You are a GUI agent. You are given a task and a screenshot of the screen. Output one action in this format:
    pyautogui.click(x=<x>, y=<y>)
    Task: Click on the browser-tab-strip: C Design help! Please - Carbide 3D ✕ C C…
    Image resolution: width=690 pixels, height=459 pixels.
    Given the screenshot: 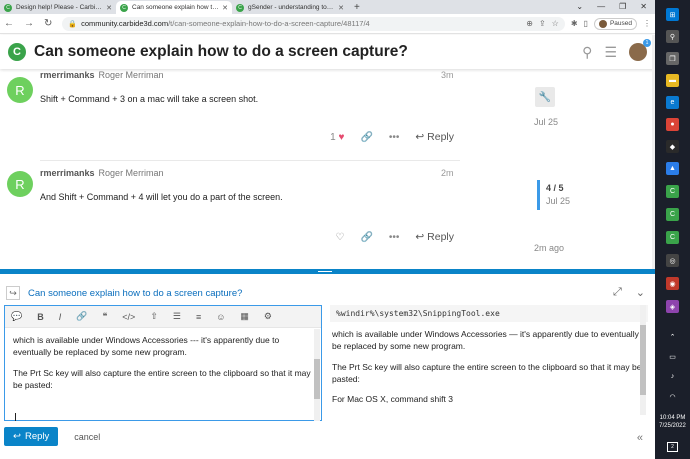 What is the action you would take?
    pyautogui.click(x=327, y=7)
    